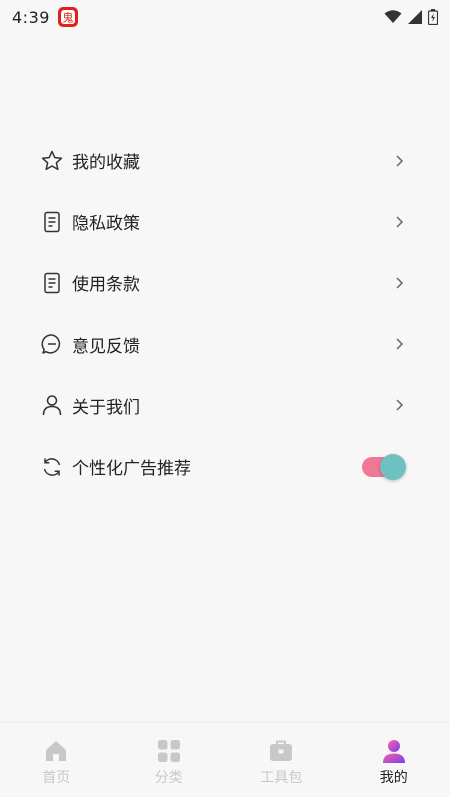 This screenshot has height=797, width=450. I want to click on profile-icon, so click(393, 751).